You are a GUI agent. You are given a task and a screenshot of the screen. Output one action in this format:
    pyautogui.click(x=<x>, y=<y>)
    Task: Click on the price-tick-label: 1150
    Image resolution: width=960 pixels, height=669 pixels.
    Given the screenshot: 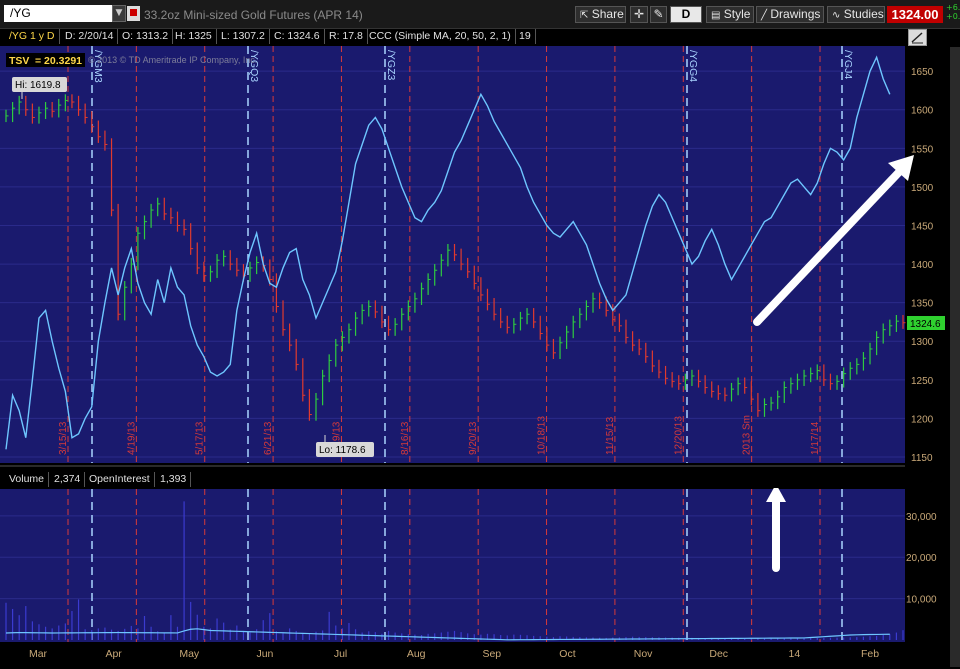 What is the action you would take?
    pyautogui.click(x=922, y=458)
    